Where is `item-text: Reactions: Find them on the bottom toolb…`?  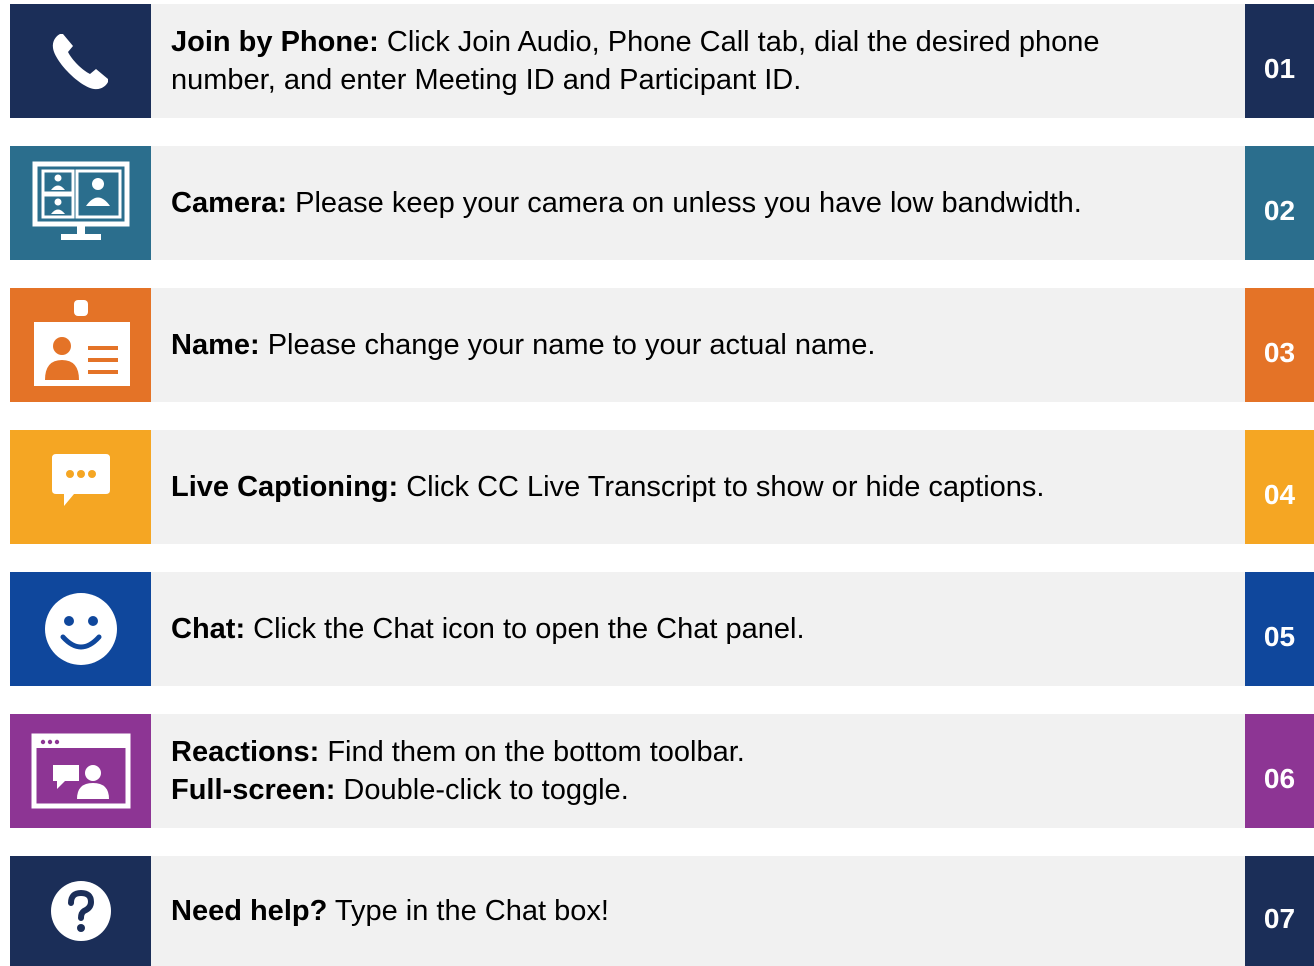
item-text: Reactions: Find them on the bottom toolb… is located at coordinates (698, 771).